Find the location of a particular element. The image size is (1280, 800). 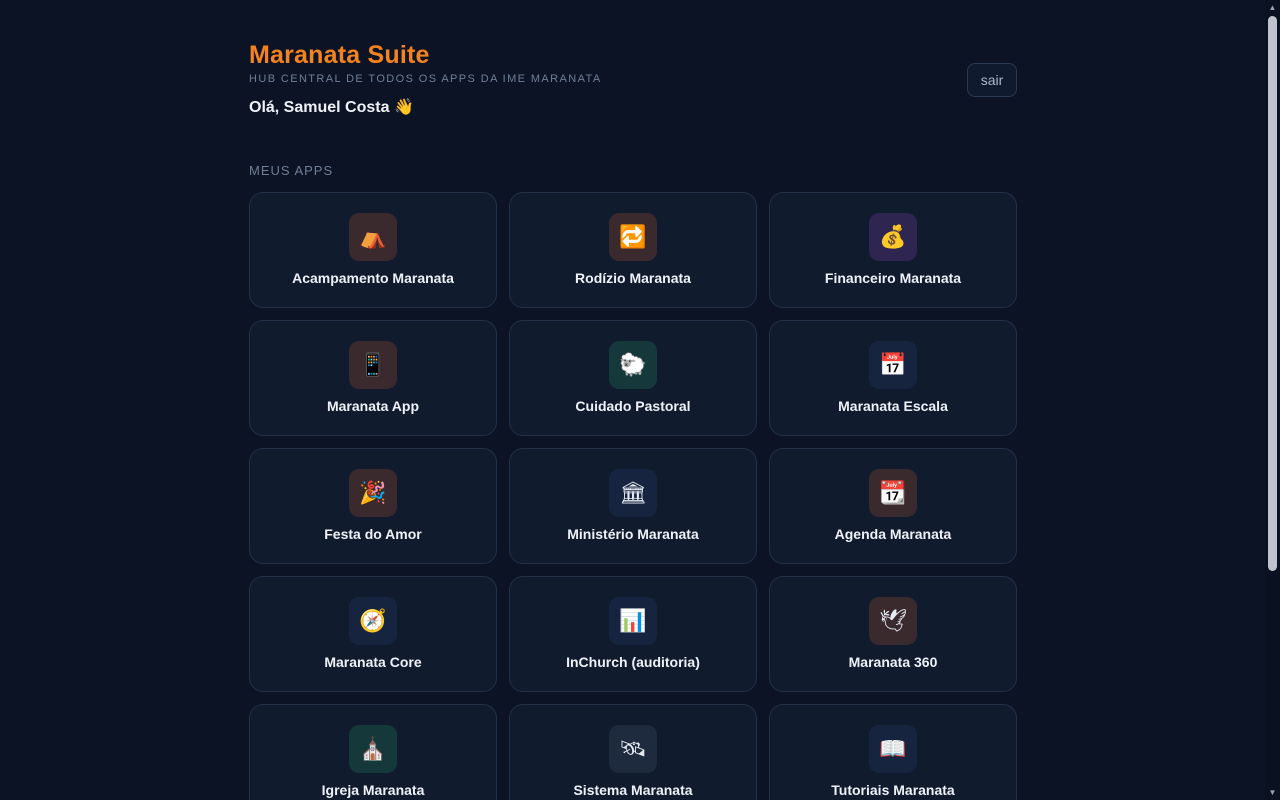

classical-building-icon: 🏛 is located at coordinates (633, 493).